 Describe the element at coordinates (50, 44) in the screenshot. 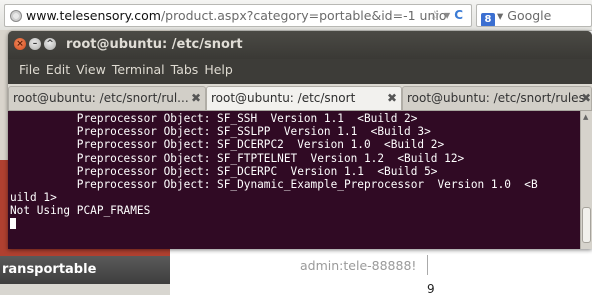

I see `maximize-window-button: ^` at that location.